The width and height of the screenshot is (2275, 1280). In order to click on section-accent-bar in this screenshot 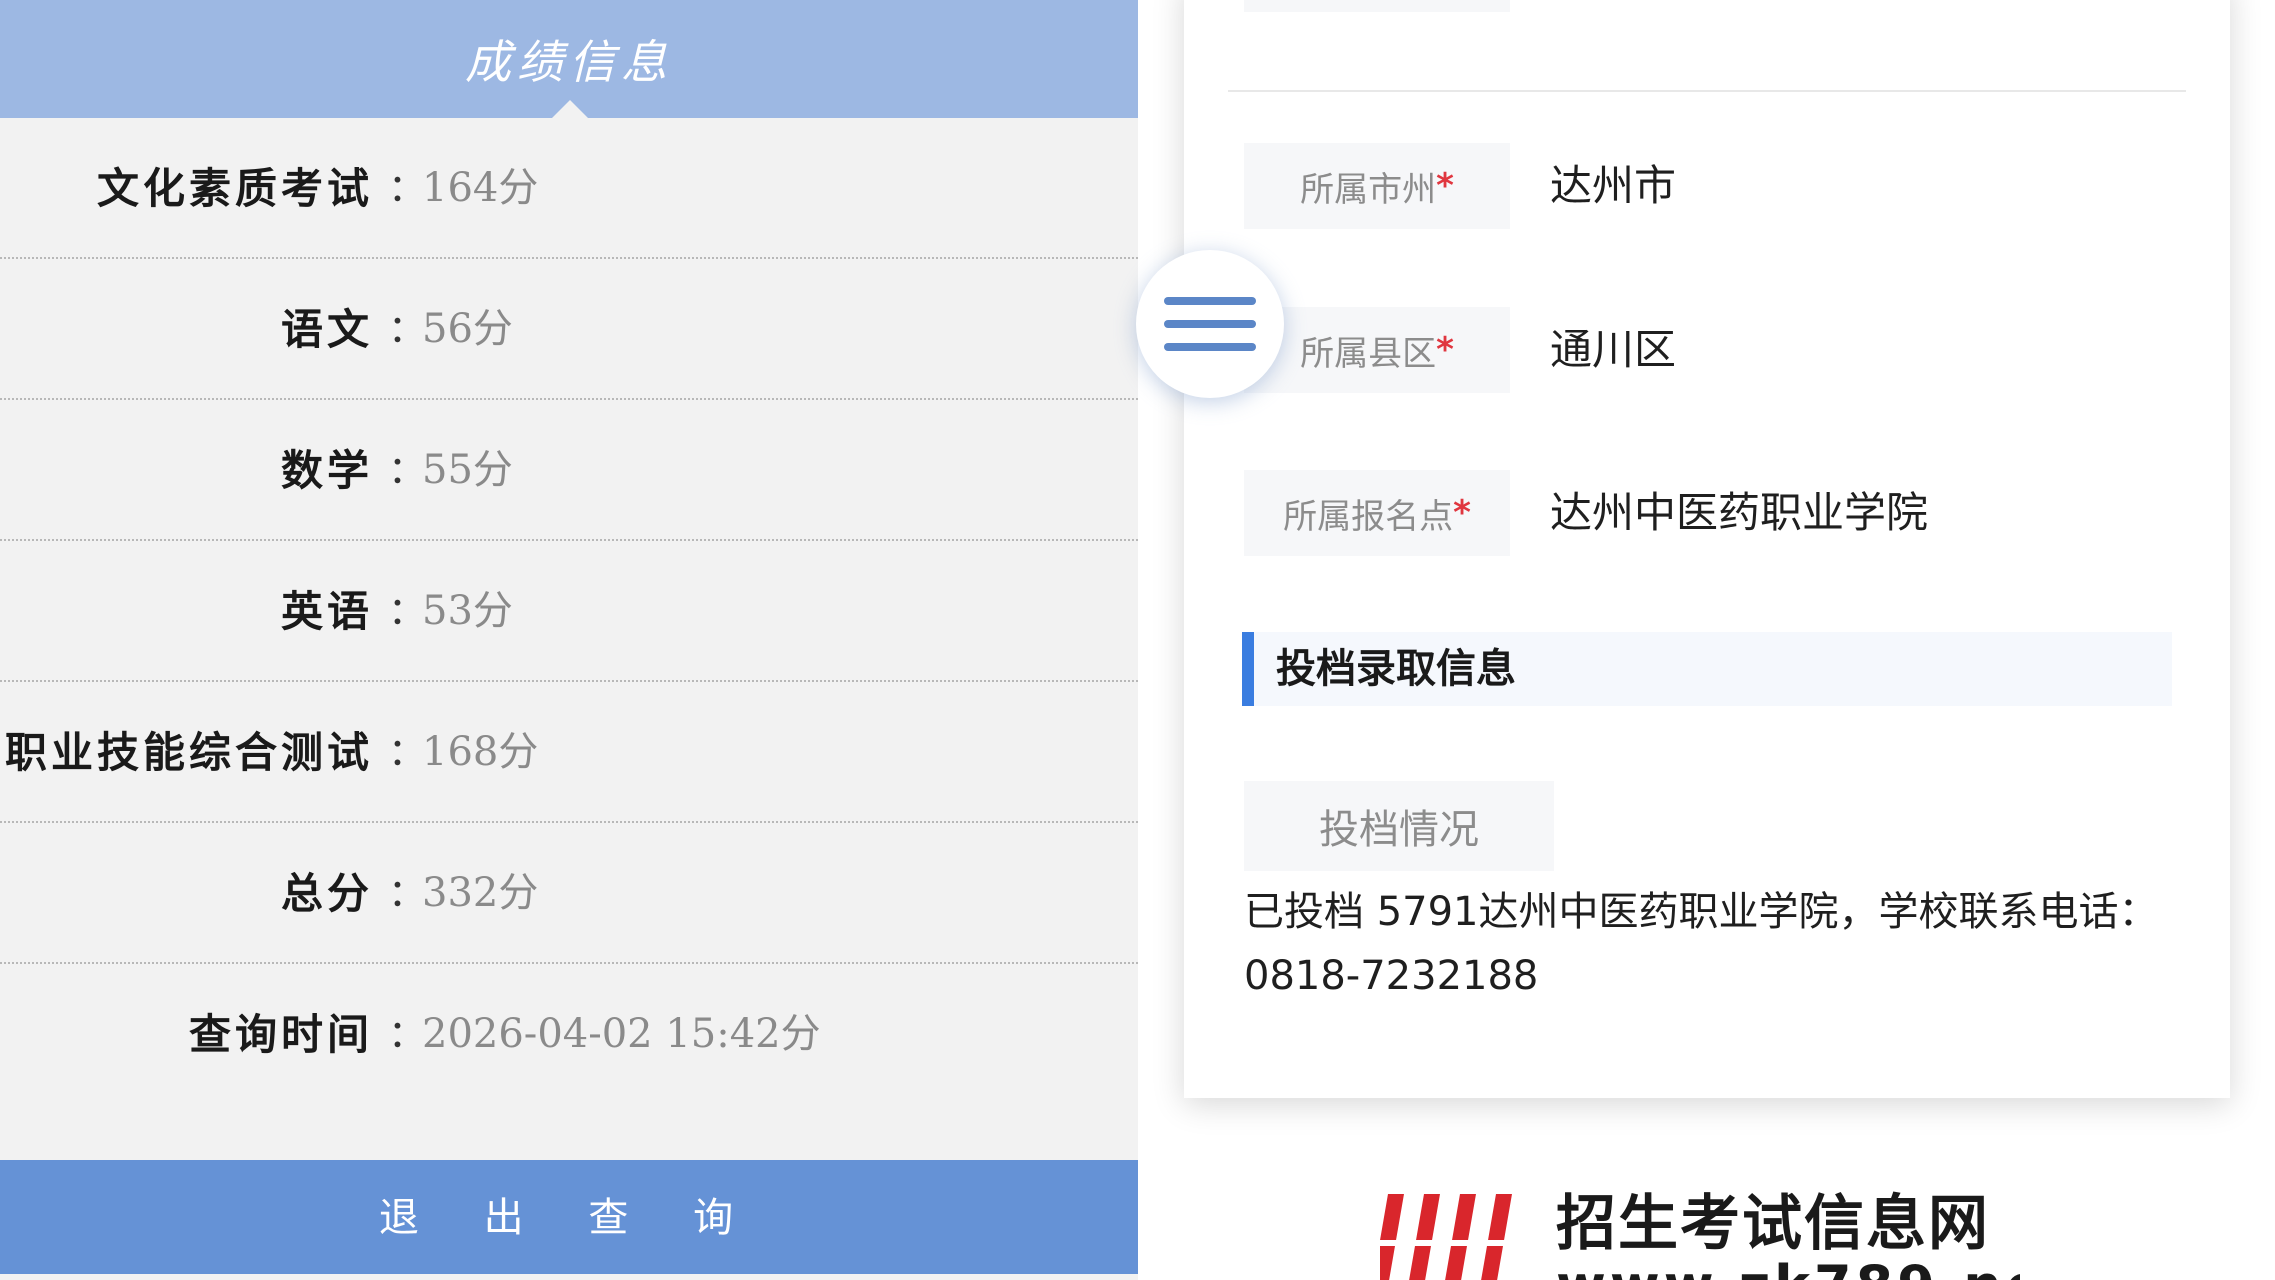, I will do `click(1248, 669)`.